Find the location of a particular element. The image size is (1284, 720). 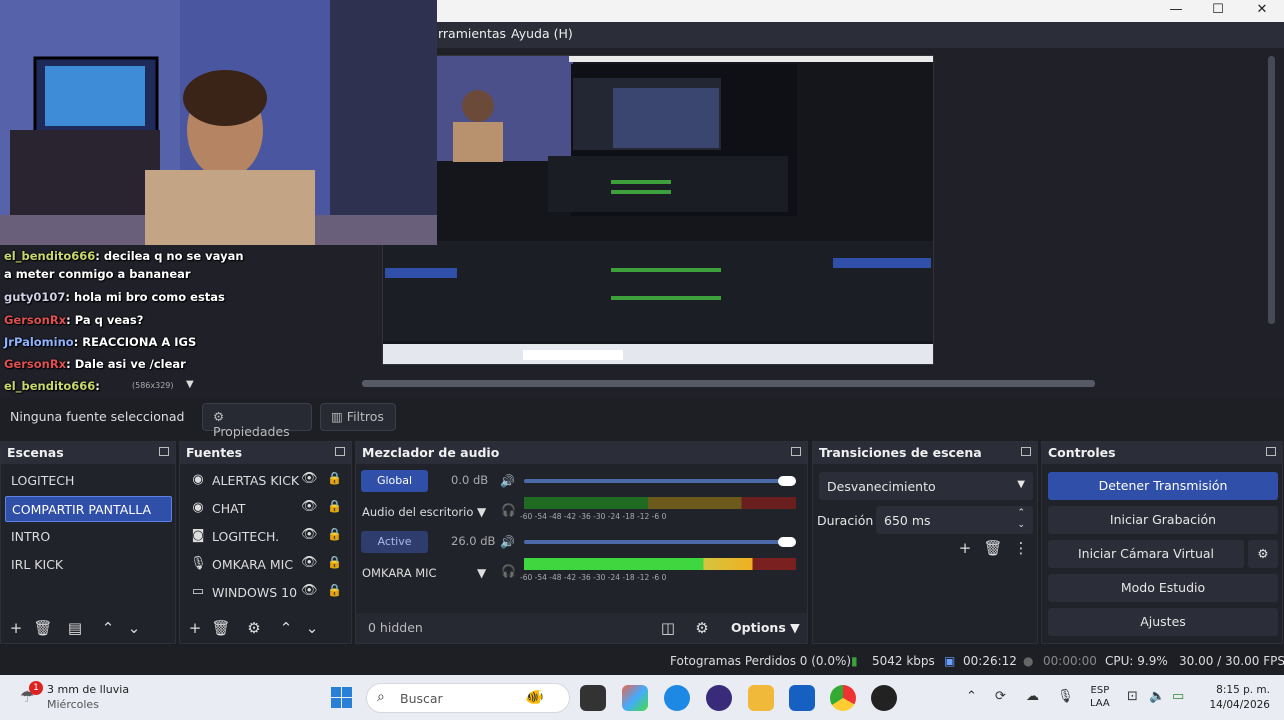

stepper-icon: ⌃ ⌄ is located at coordinates (1021, 519).